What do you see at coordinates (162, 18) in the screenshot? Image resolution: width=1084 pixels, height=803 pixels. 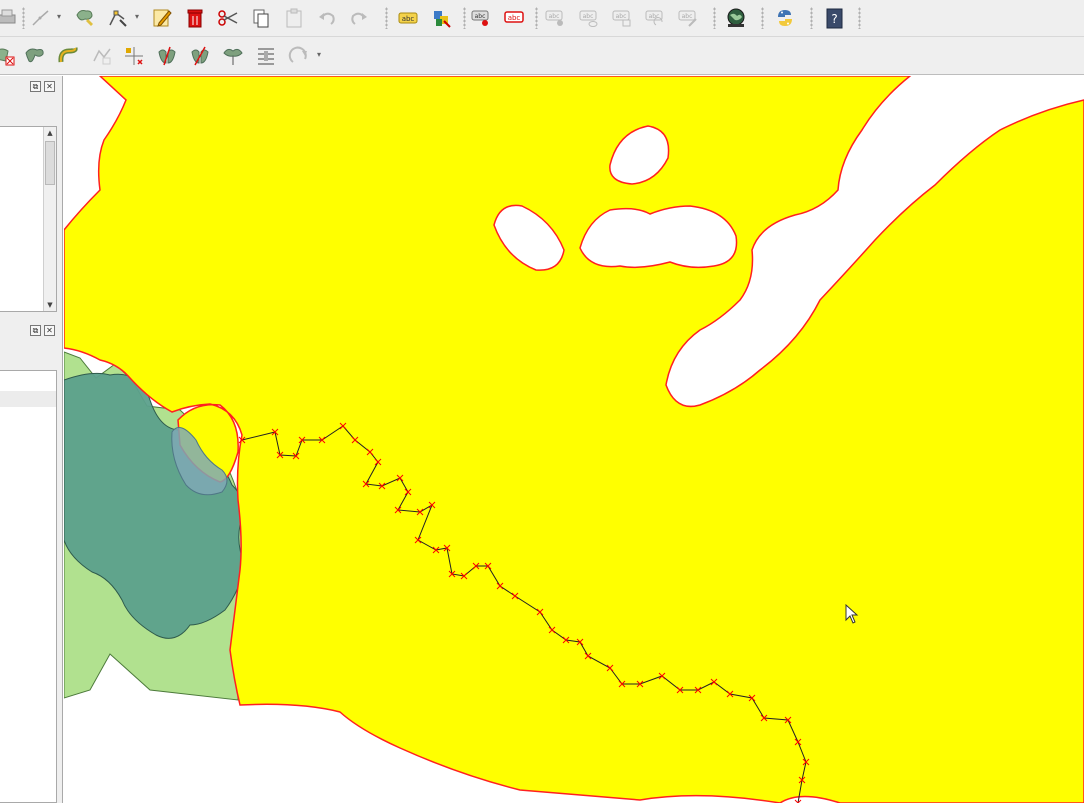 I see `toggle-editing-icon` at bounding box center [162, 18].